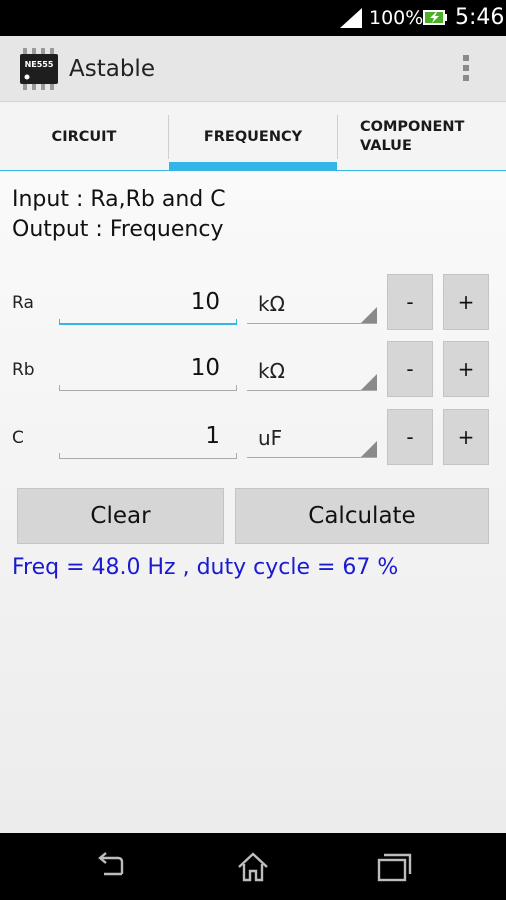 The image size is (506, 900). What do you see at coordinates (312, 304) in the screenshot?
I see `ra-unit-select: kΩ` at bounding box center [312, 304].